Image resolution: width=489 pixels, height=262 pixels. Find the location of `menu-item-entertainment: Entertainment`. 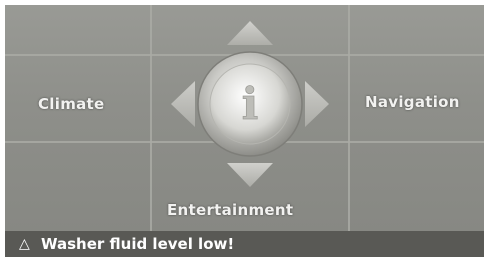

menu-item-entertainment: Entertainment is located at coordinates (230, 210).